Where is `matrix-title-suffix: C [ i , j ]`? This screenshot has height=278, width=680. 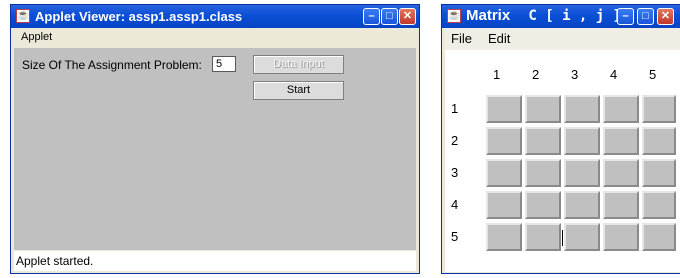
matrix-title-suffix: C [ i , j ] is located at coordinates (575, 16).